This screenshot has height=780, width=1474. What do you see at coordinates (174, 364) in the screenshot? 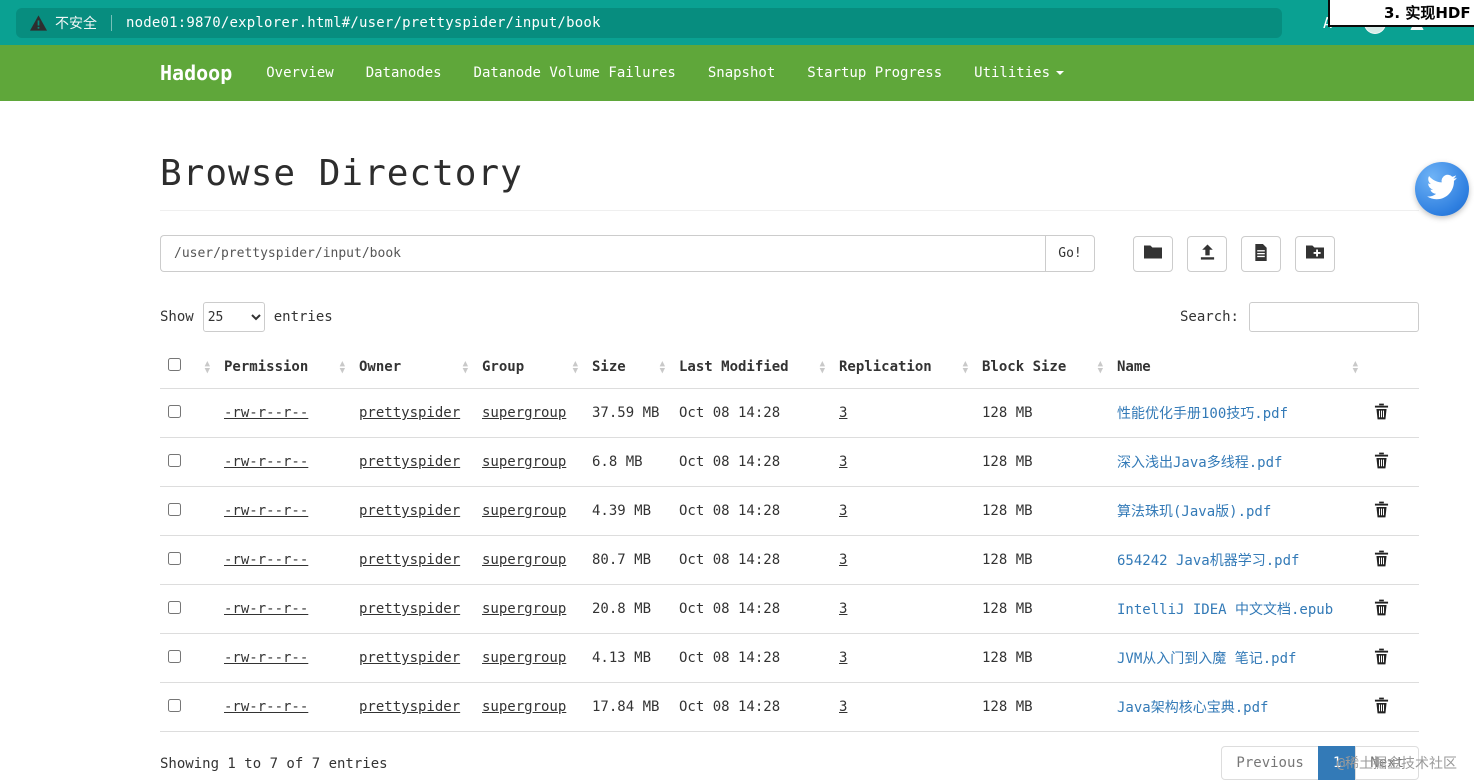
I see `select-all-checkbox` at bounding box center [174, 364].